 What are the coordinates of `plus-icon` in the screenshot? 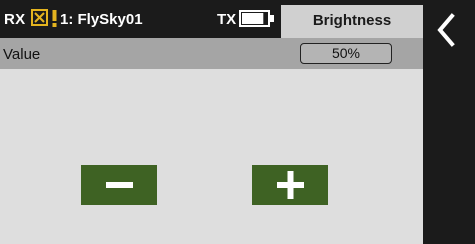 It's located at (290, 185).